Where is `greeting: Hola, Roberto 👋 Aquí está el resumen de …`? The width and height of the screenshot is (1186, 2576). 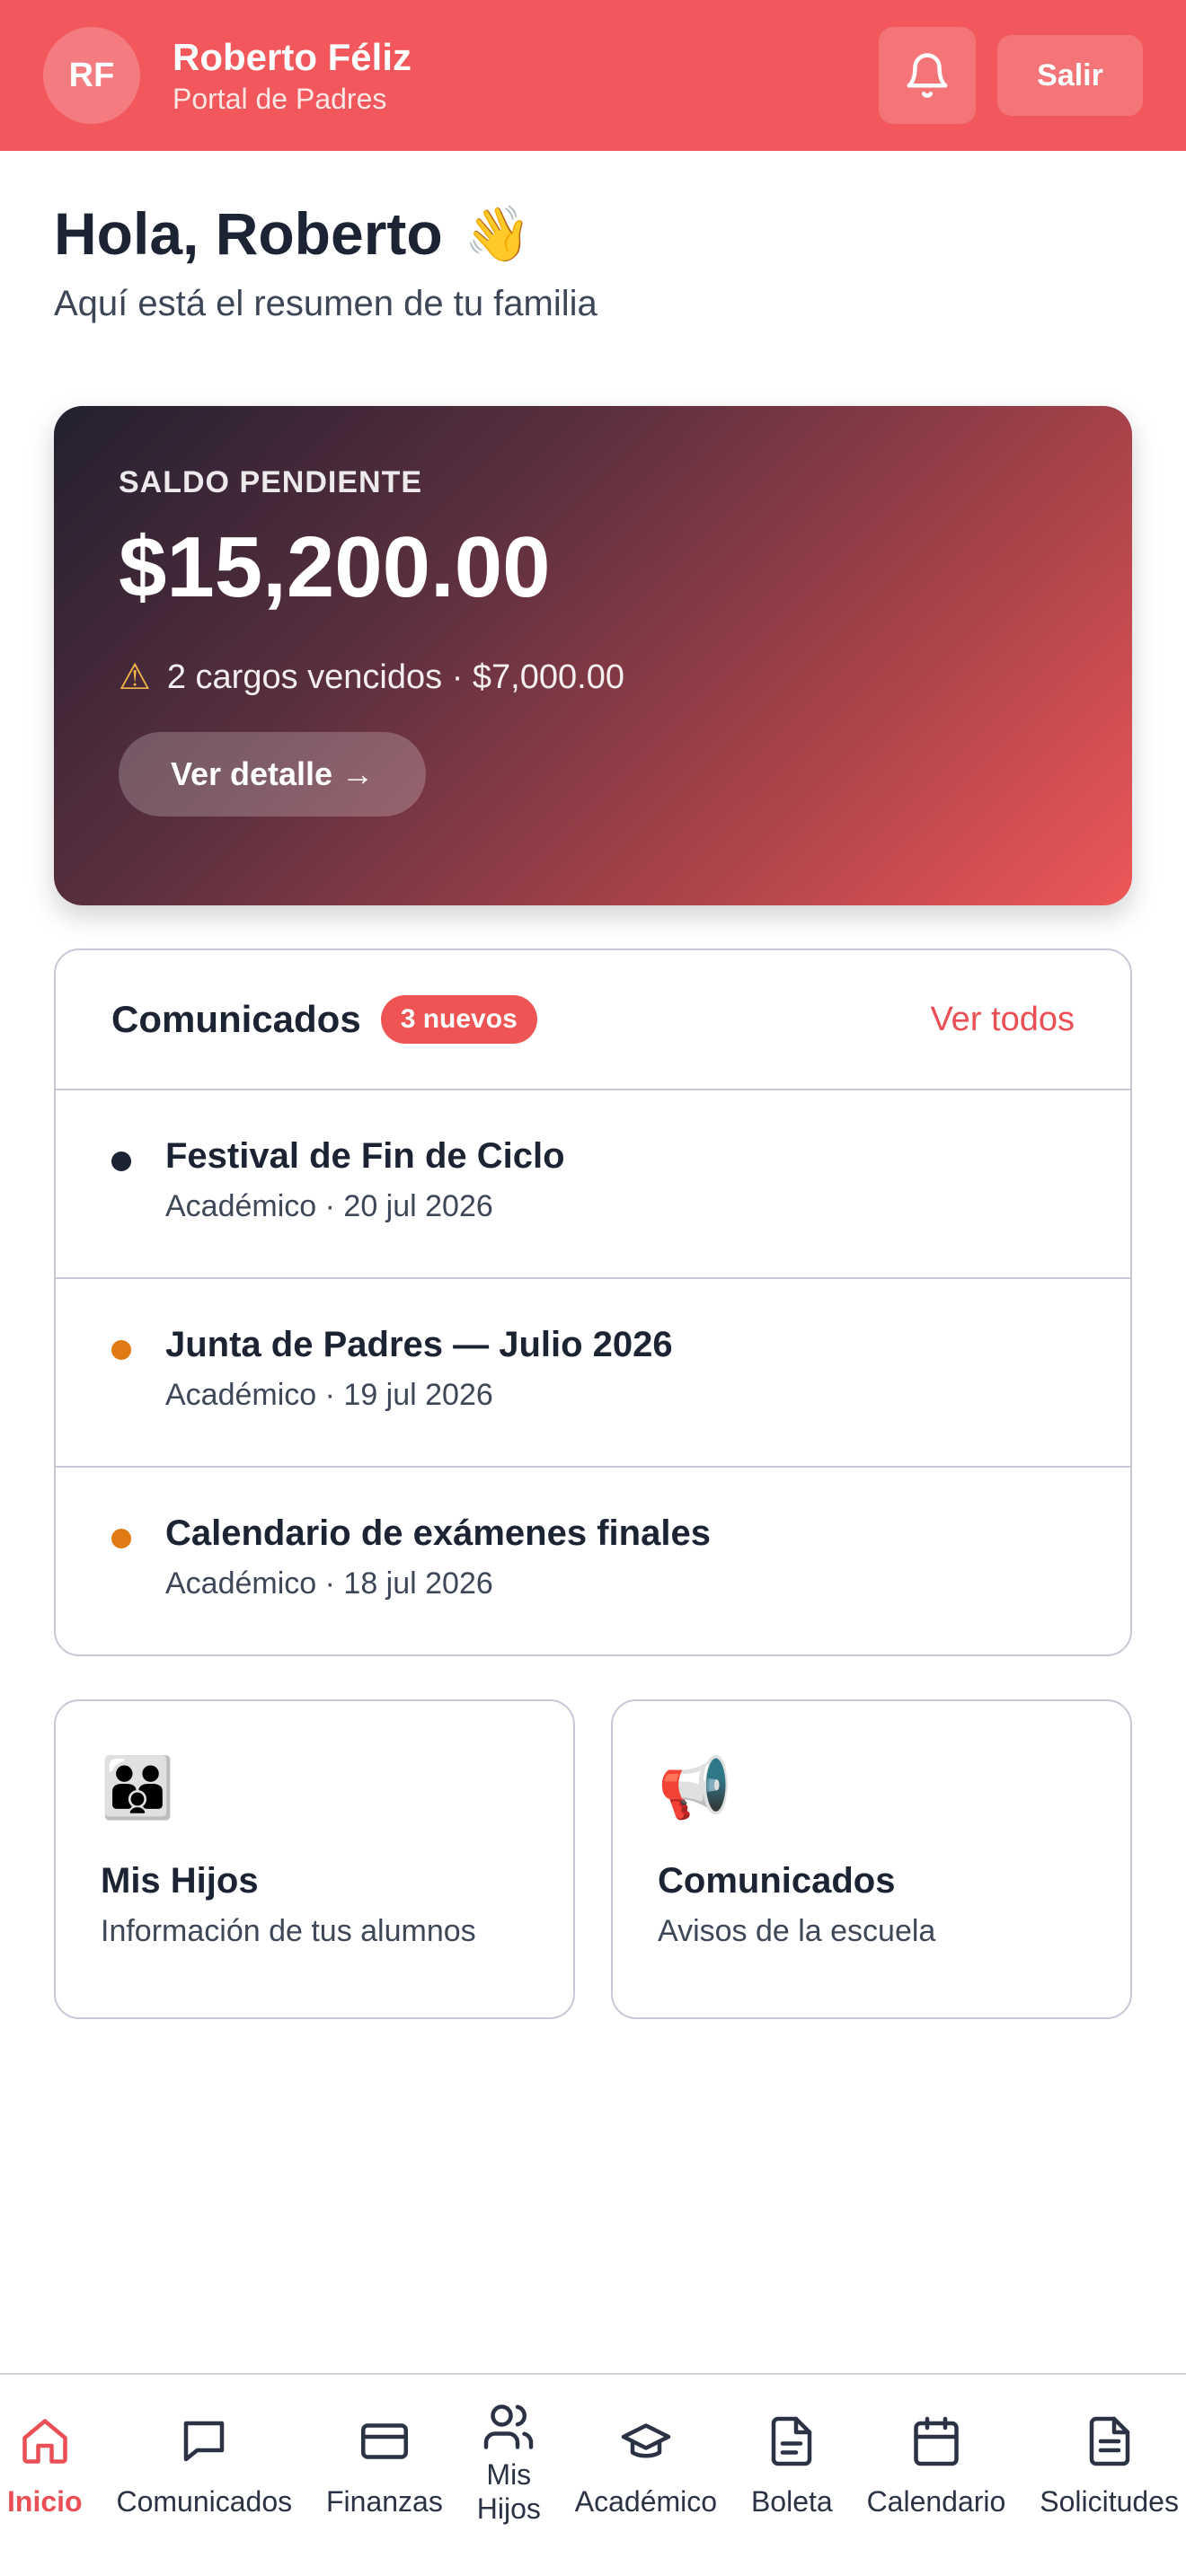
greeting: Hola, Roberto 👋 Aquí está el resumen de … is located at coordinates (325, 261).